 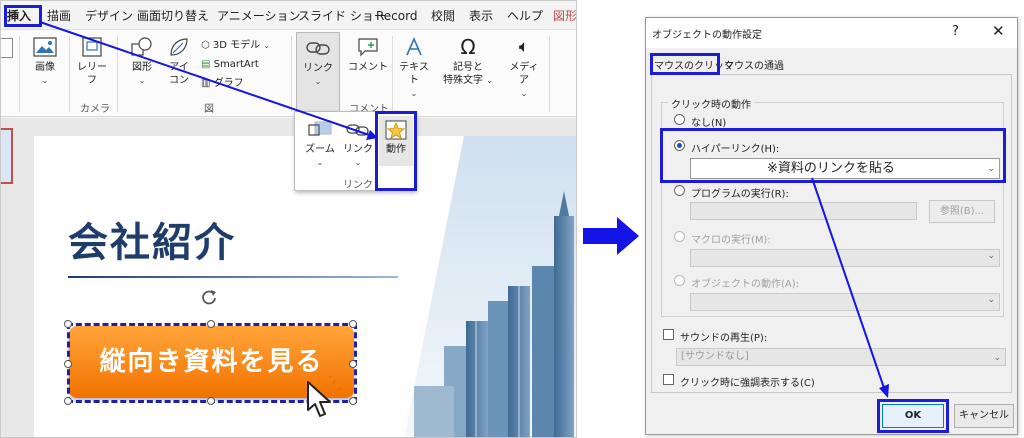 I want to click on rotate-handle-icon, so click(x=209, y=297).